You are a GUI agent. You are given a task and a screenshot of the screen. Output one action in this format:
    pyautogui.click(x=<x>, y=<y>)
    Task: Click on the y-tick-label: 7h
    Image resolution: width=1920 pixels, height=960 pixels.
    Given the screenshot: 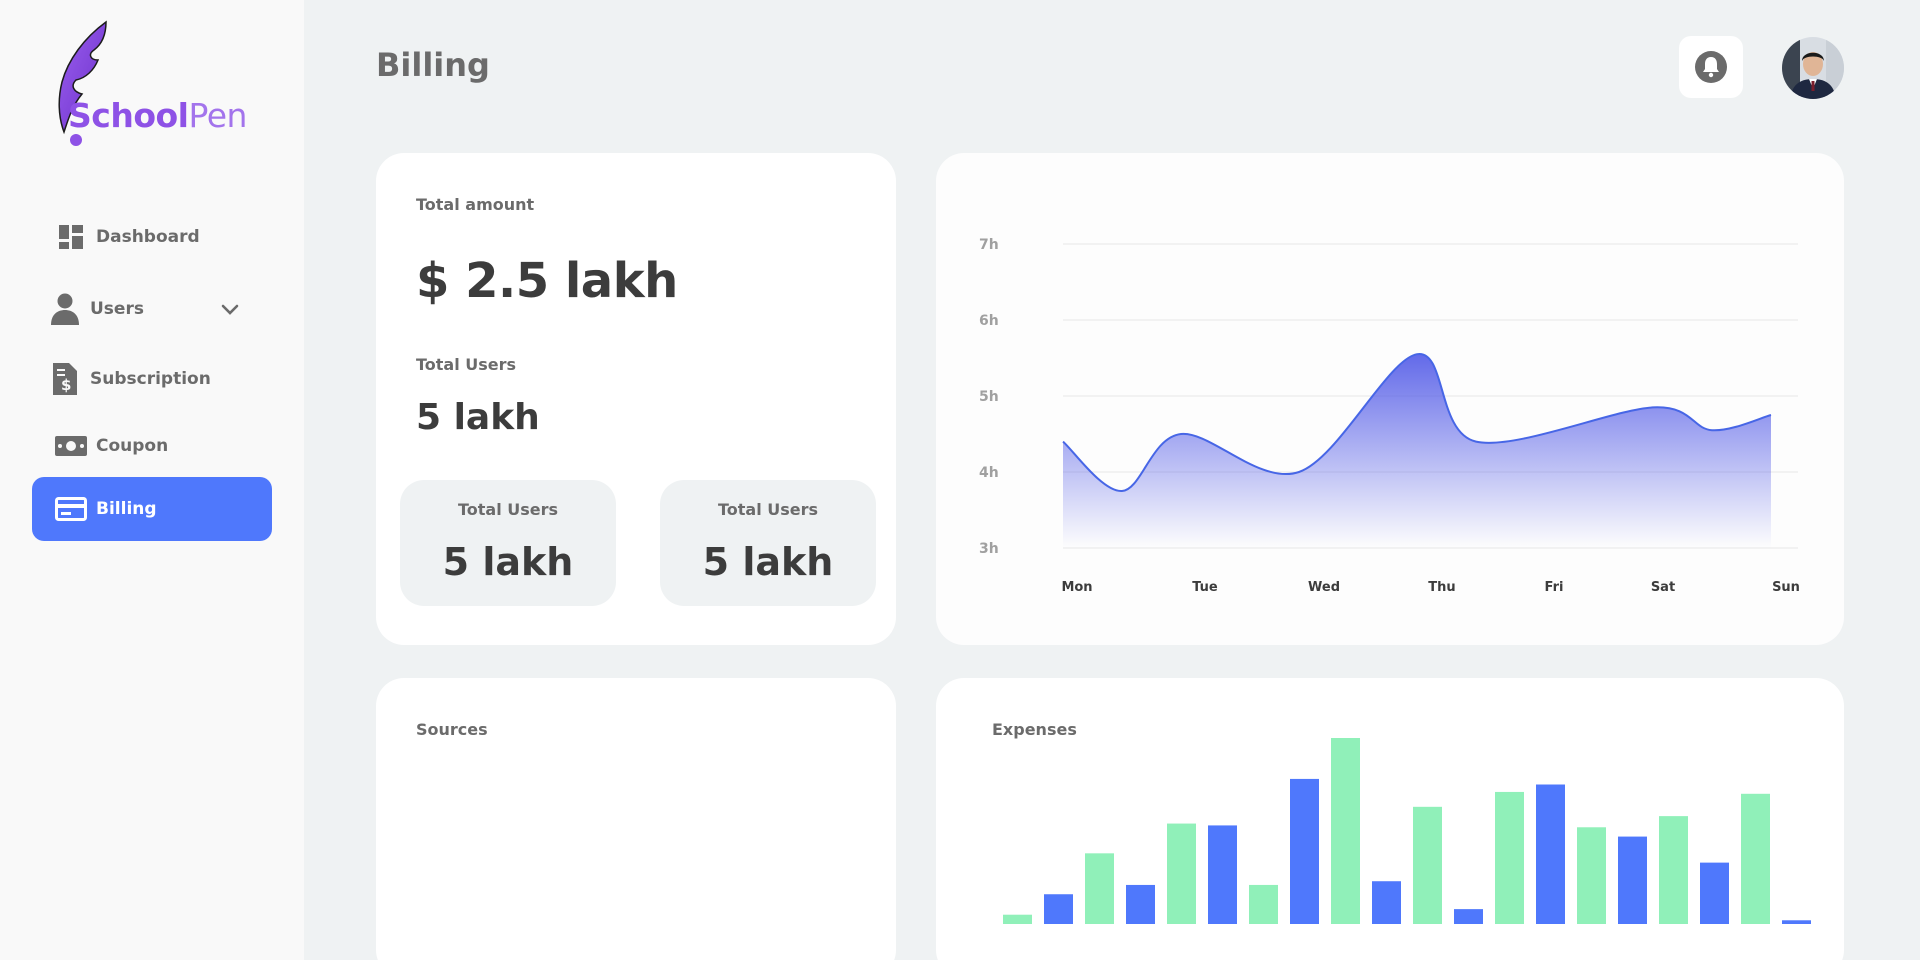 What is the action you would take?
    pyautogui.click(x=989, y=245)
    